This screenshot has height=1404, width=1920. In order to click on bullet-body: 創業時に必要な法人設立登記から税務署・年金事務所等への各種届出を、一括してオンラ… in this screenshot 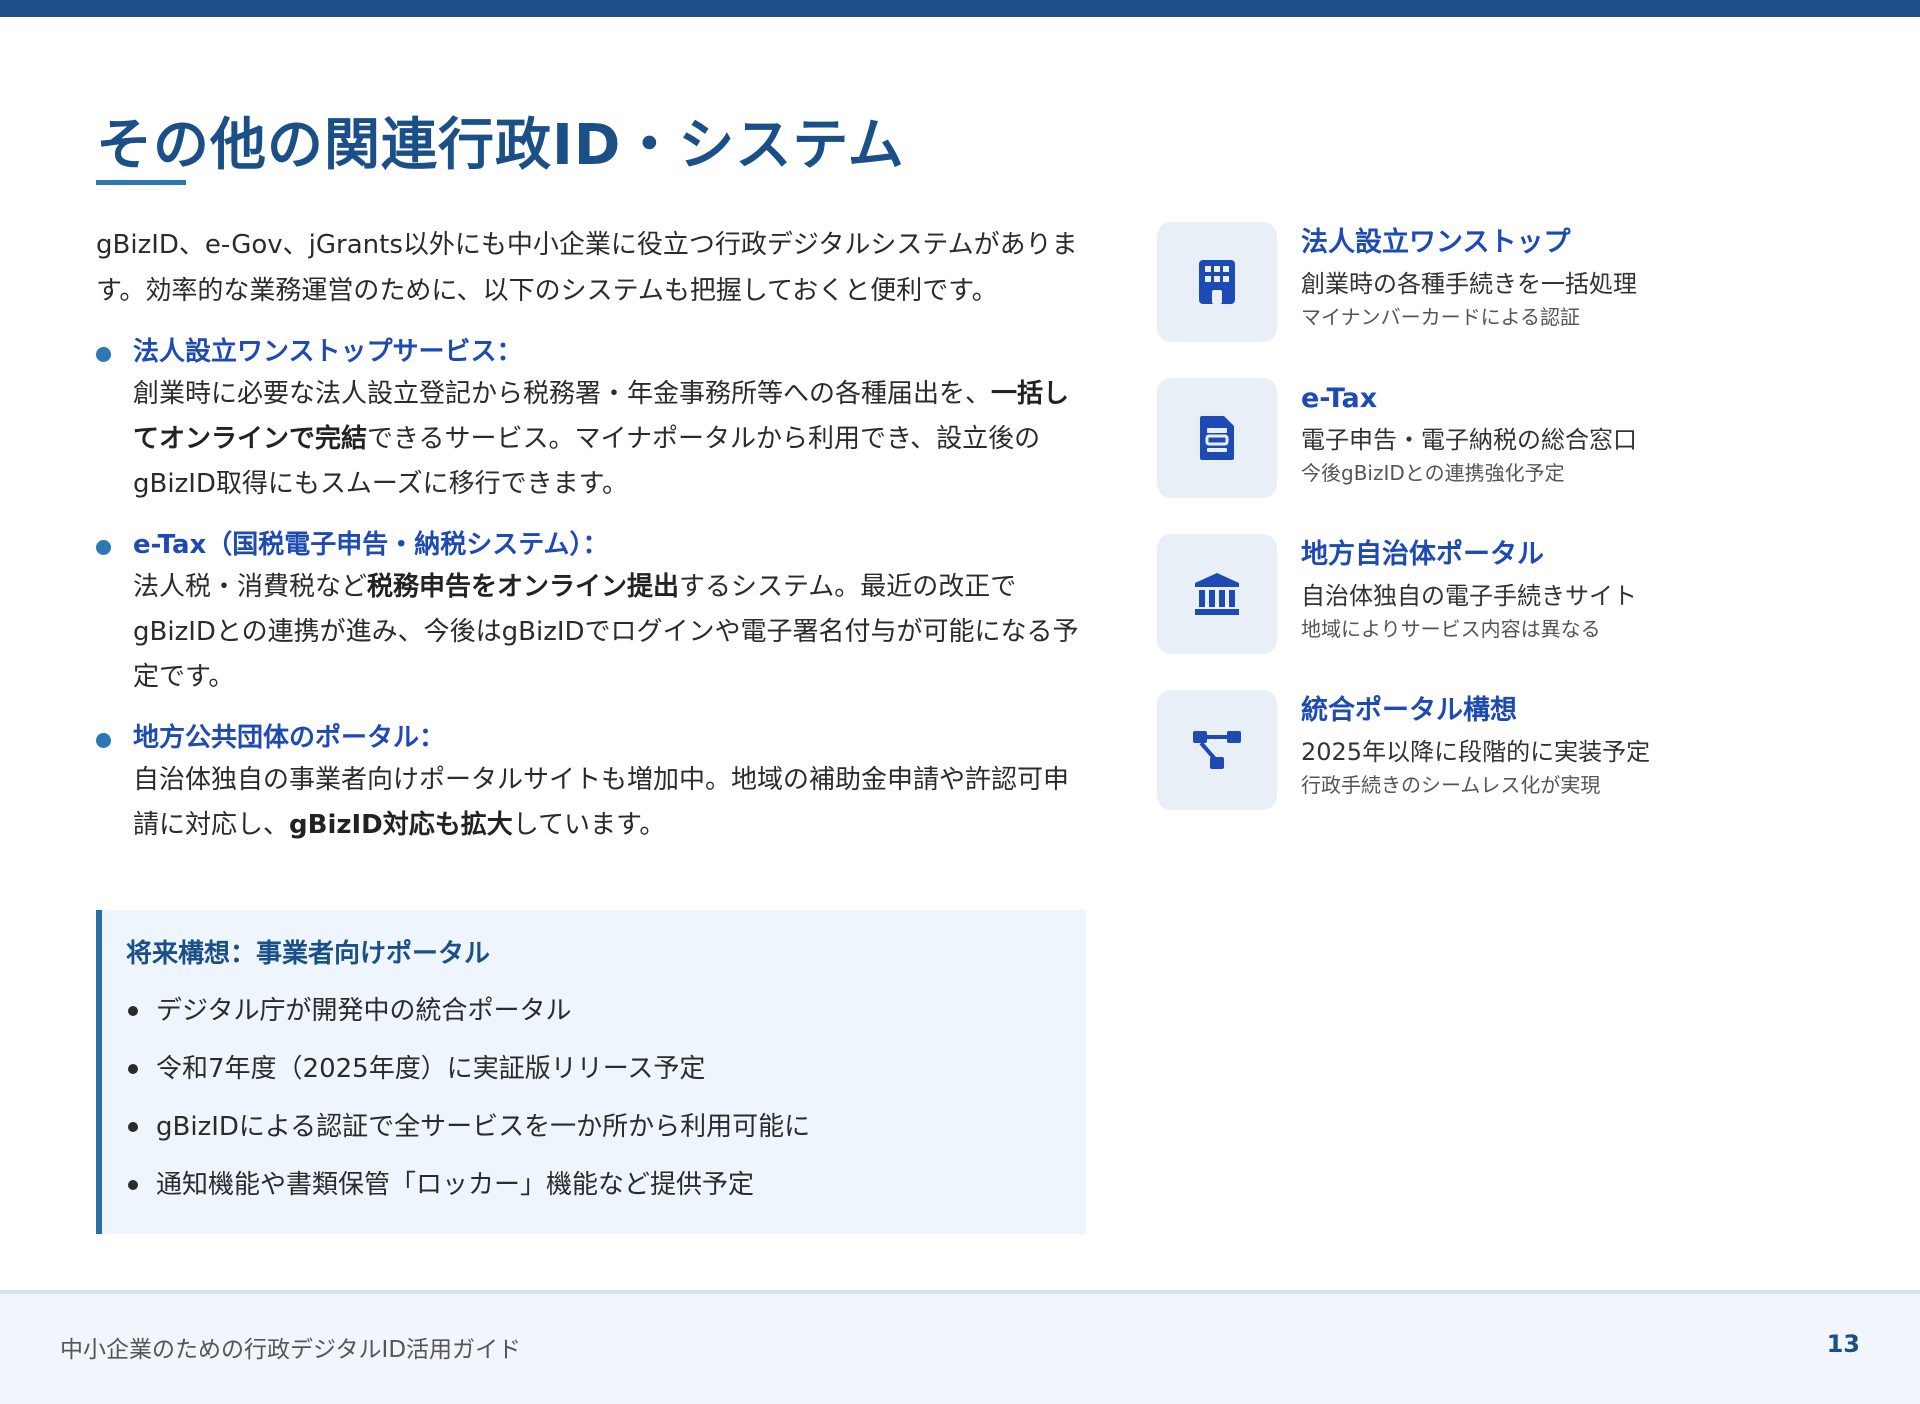, I will do `click(609, 439)`.